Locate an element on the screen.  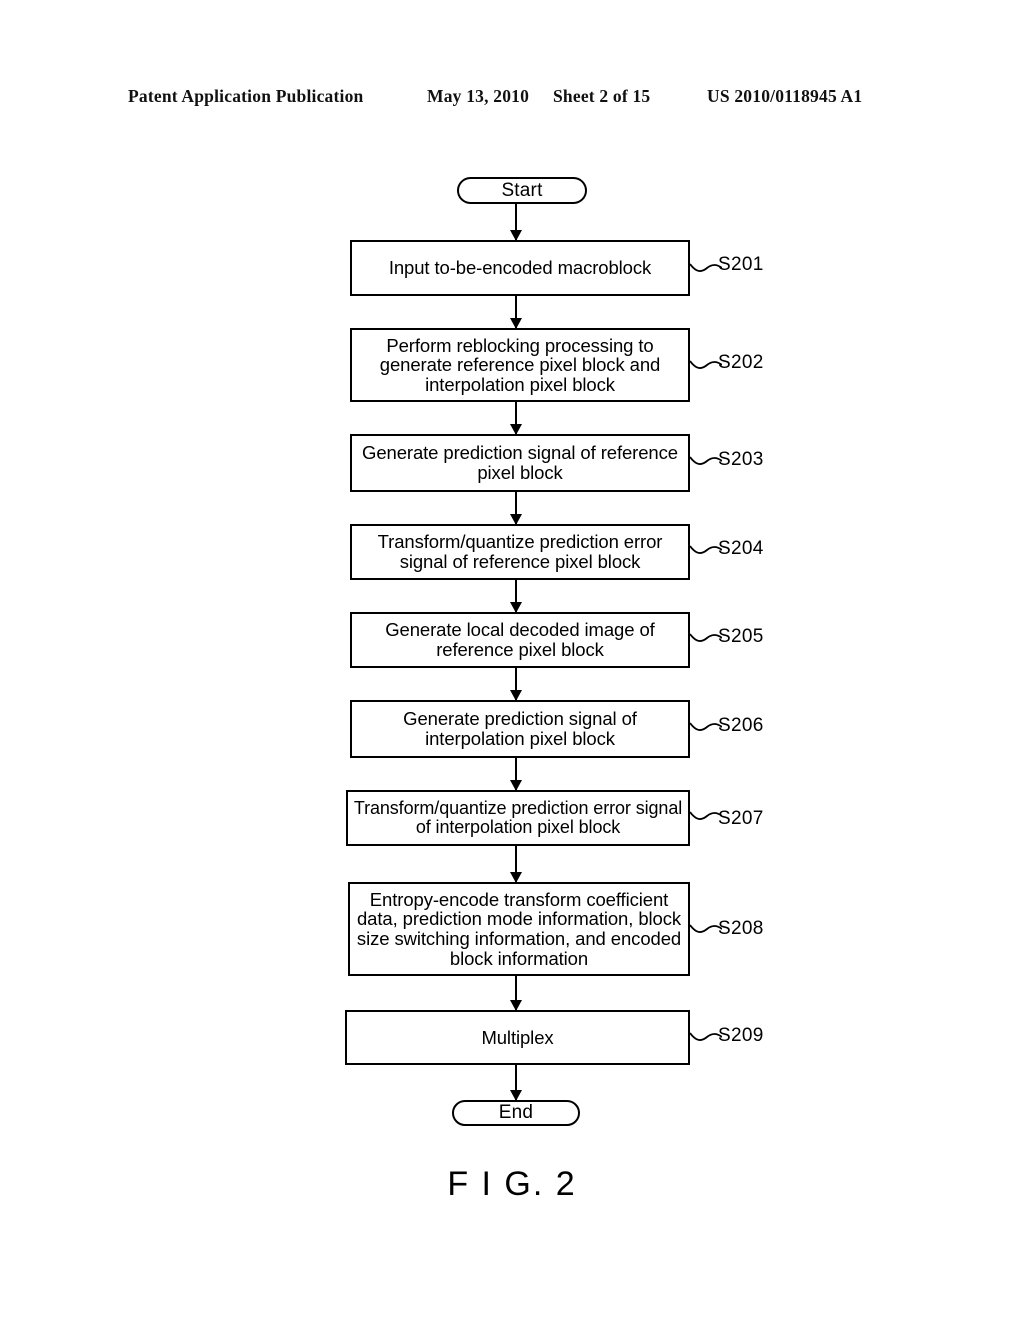
flow-arrow-s205-to-s206 is located at coordinates (516, 684).